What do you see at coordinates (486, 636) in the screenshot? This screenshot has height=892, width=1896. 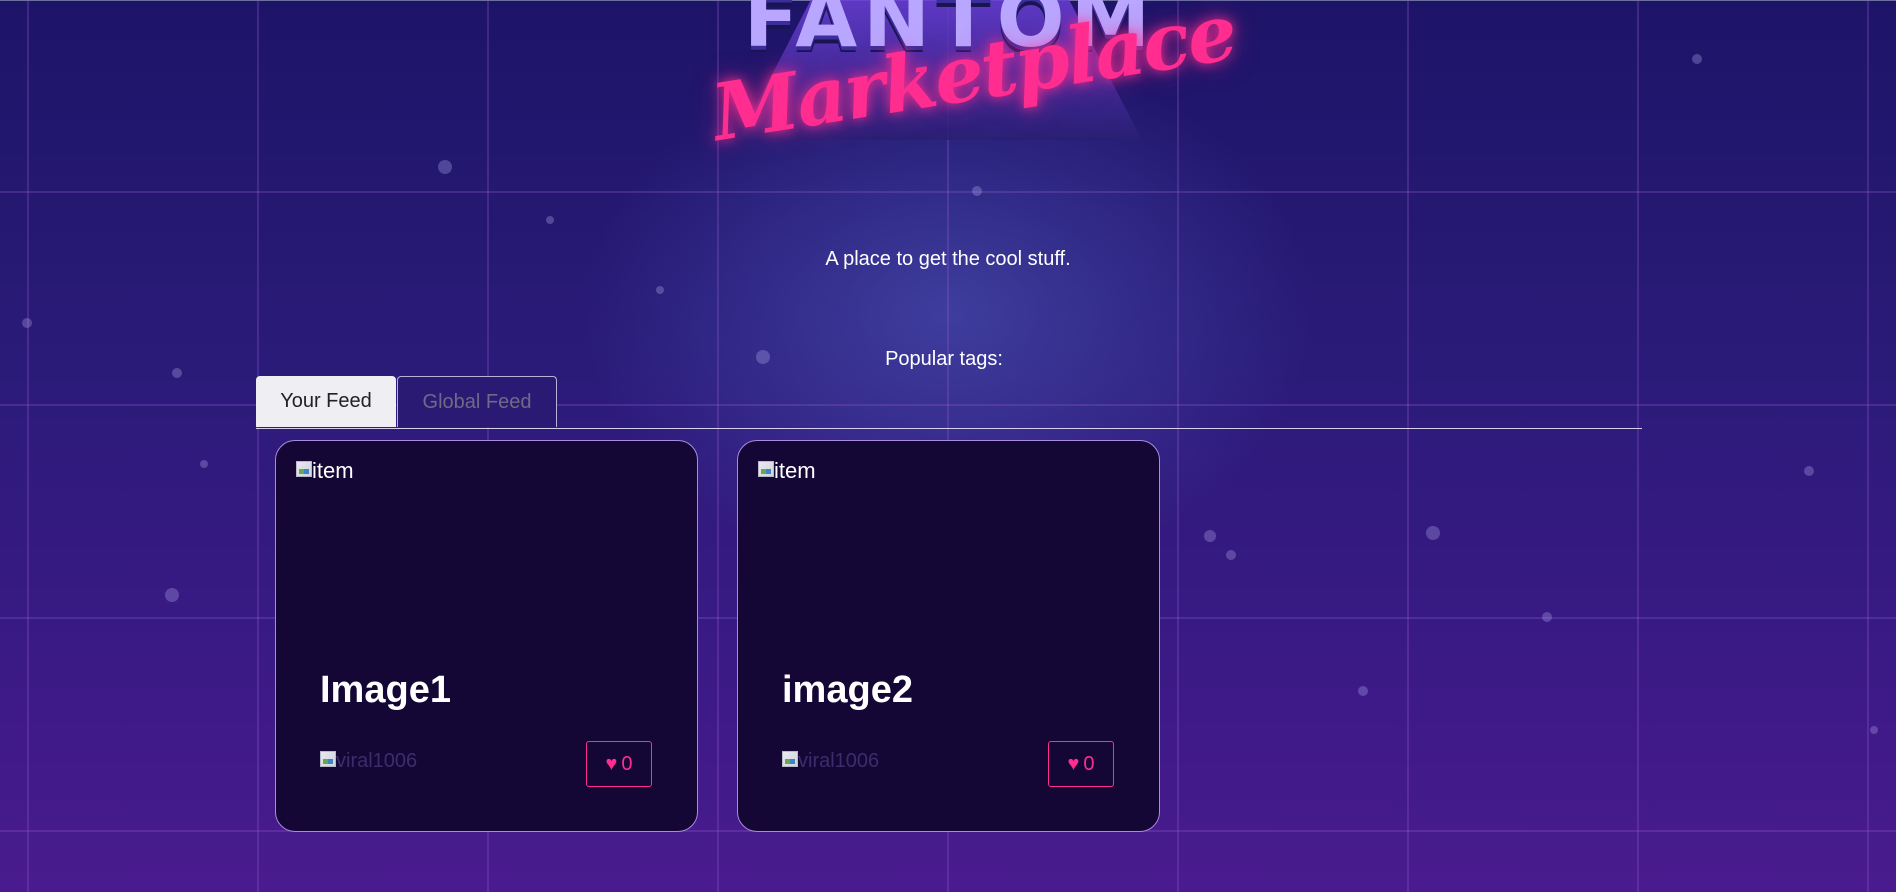 I see `item-card: item Image1 viral1006 ♥ 0` at bounding box center [486, 636].